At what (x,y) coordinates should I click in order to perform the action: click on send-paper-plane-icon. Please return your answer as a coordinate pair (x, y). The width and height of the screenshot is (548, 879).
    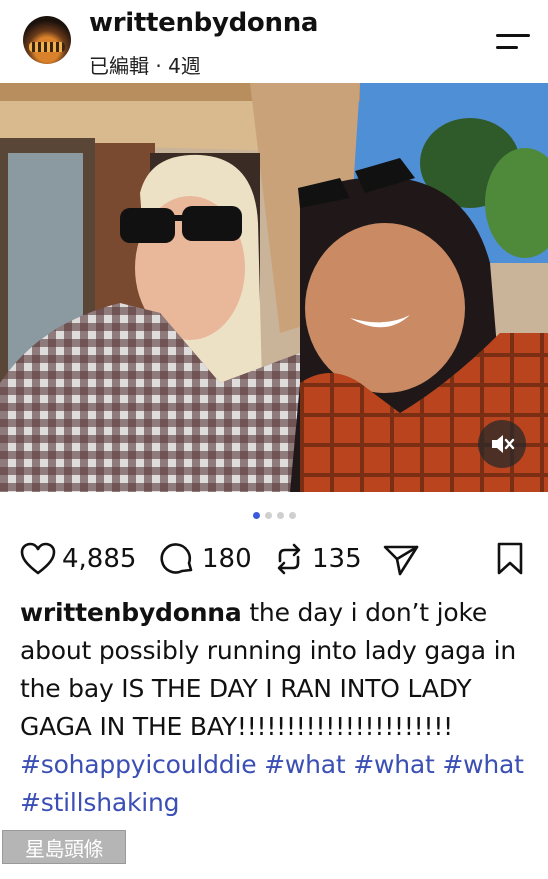
    Looking at the image, I should click on (401, 560).